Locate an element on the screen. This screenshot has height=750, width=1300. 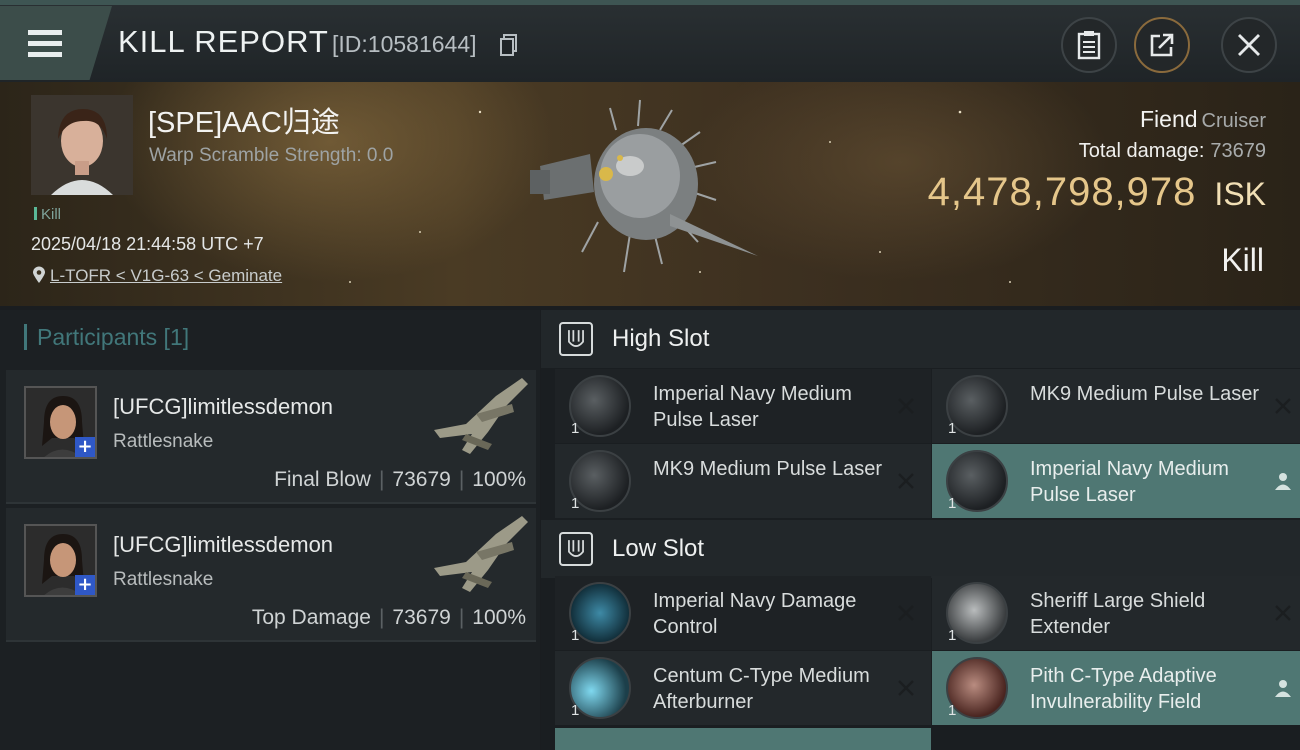
participant-stats: Top Damage | 73679 | 100% is located at coordinates (389, 618).